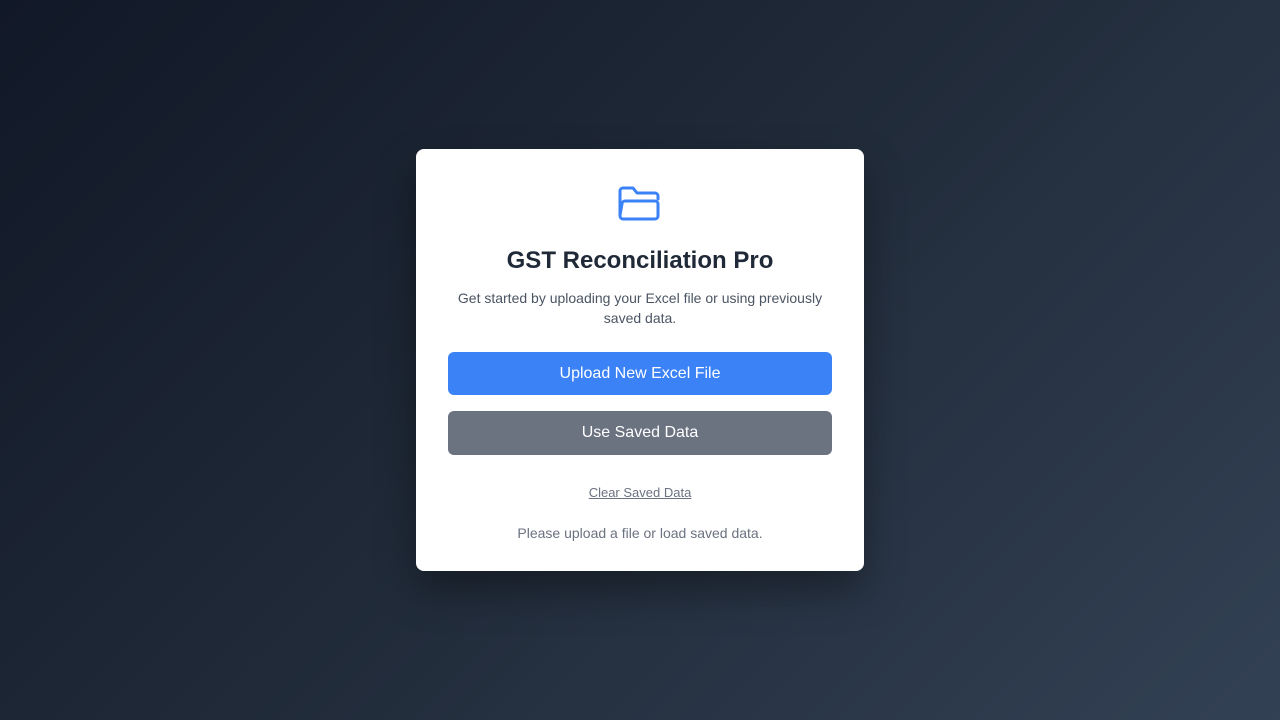 The width and height of the screenshot is (1280, 720). I want to click on upload-excel-button: Upload New Excel File, so click(640, 373).